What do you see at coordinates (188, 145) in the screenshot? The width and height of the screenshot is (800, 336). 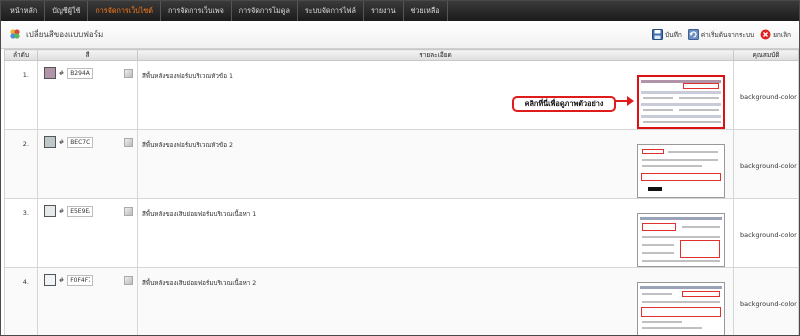 I see `description-text: สีพื้นหลังของฟอร์มบริเวณหัวข้อ 2` at bounding box center [188, 145].